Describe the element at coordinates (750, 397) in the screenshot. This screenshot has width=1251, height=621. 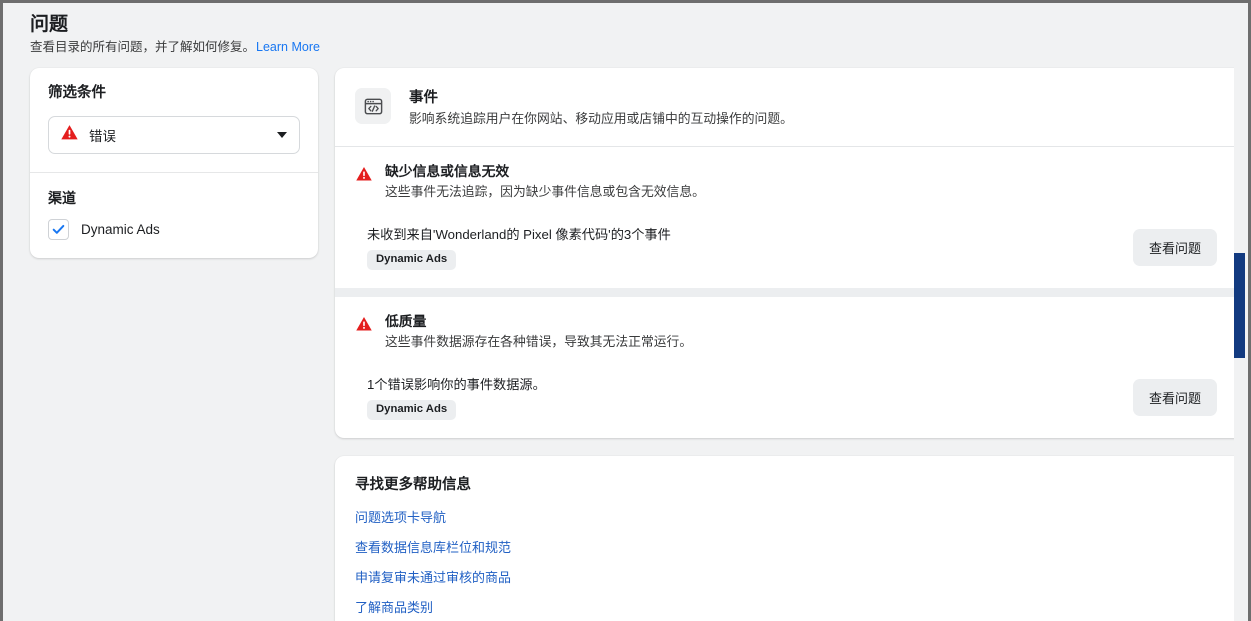
I see `issue-detail-left: 1个错误影响你的事件数据源。 Dynamic Ads` at that location.